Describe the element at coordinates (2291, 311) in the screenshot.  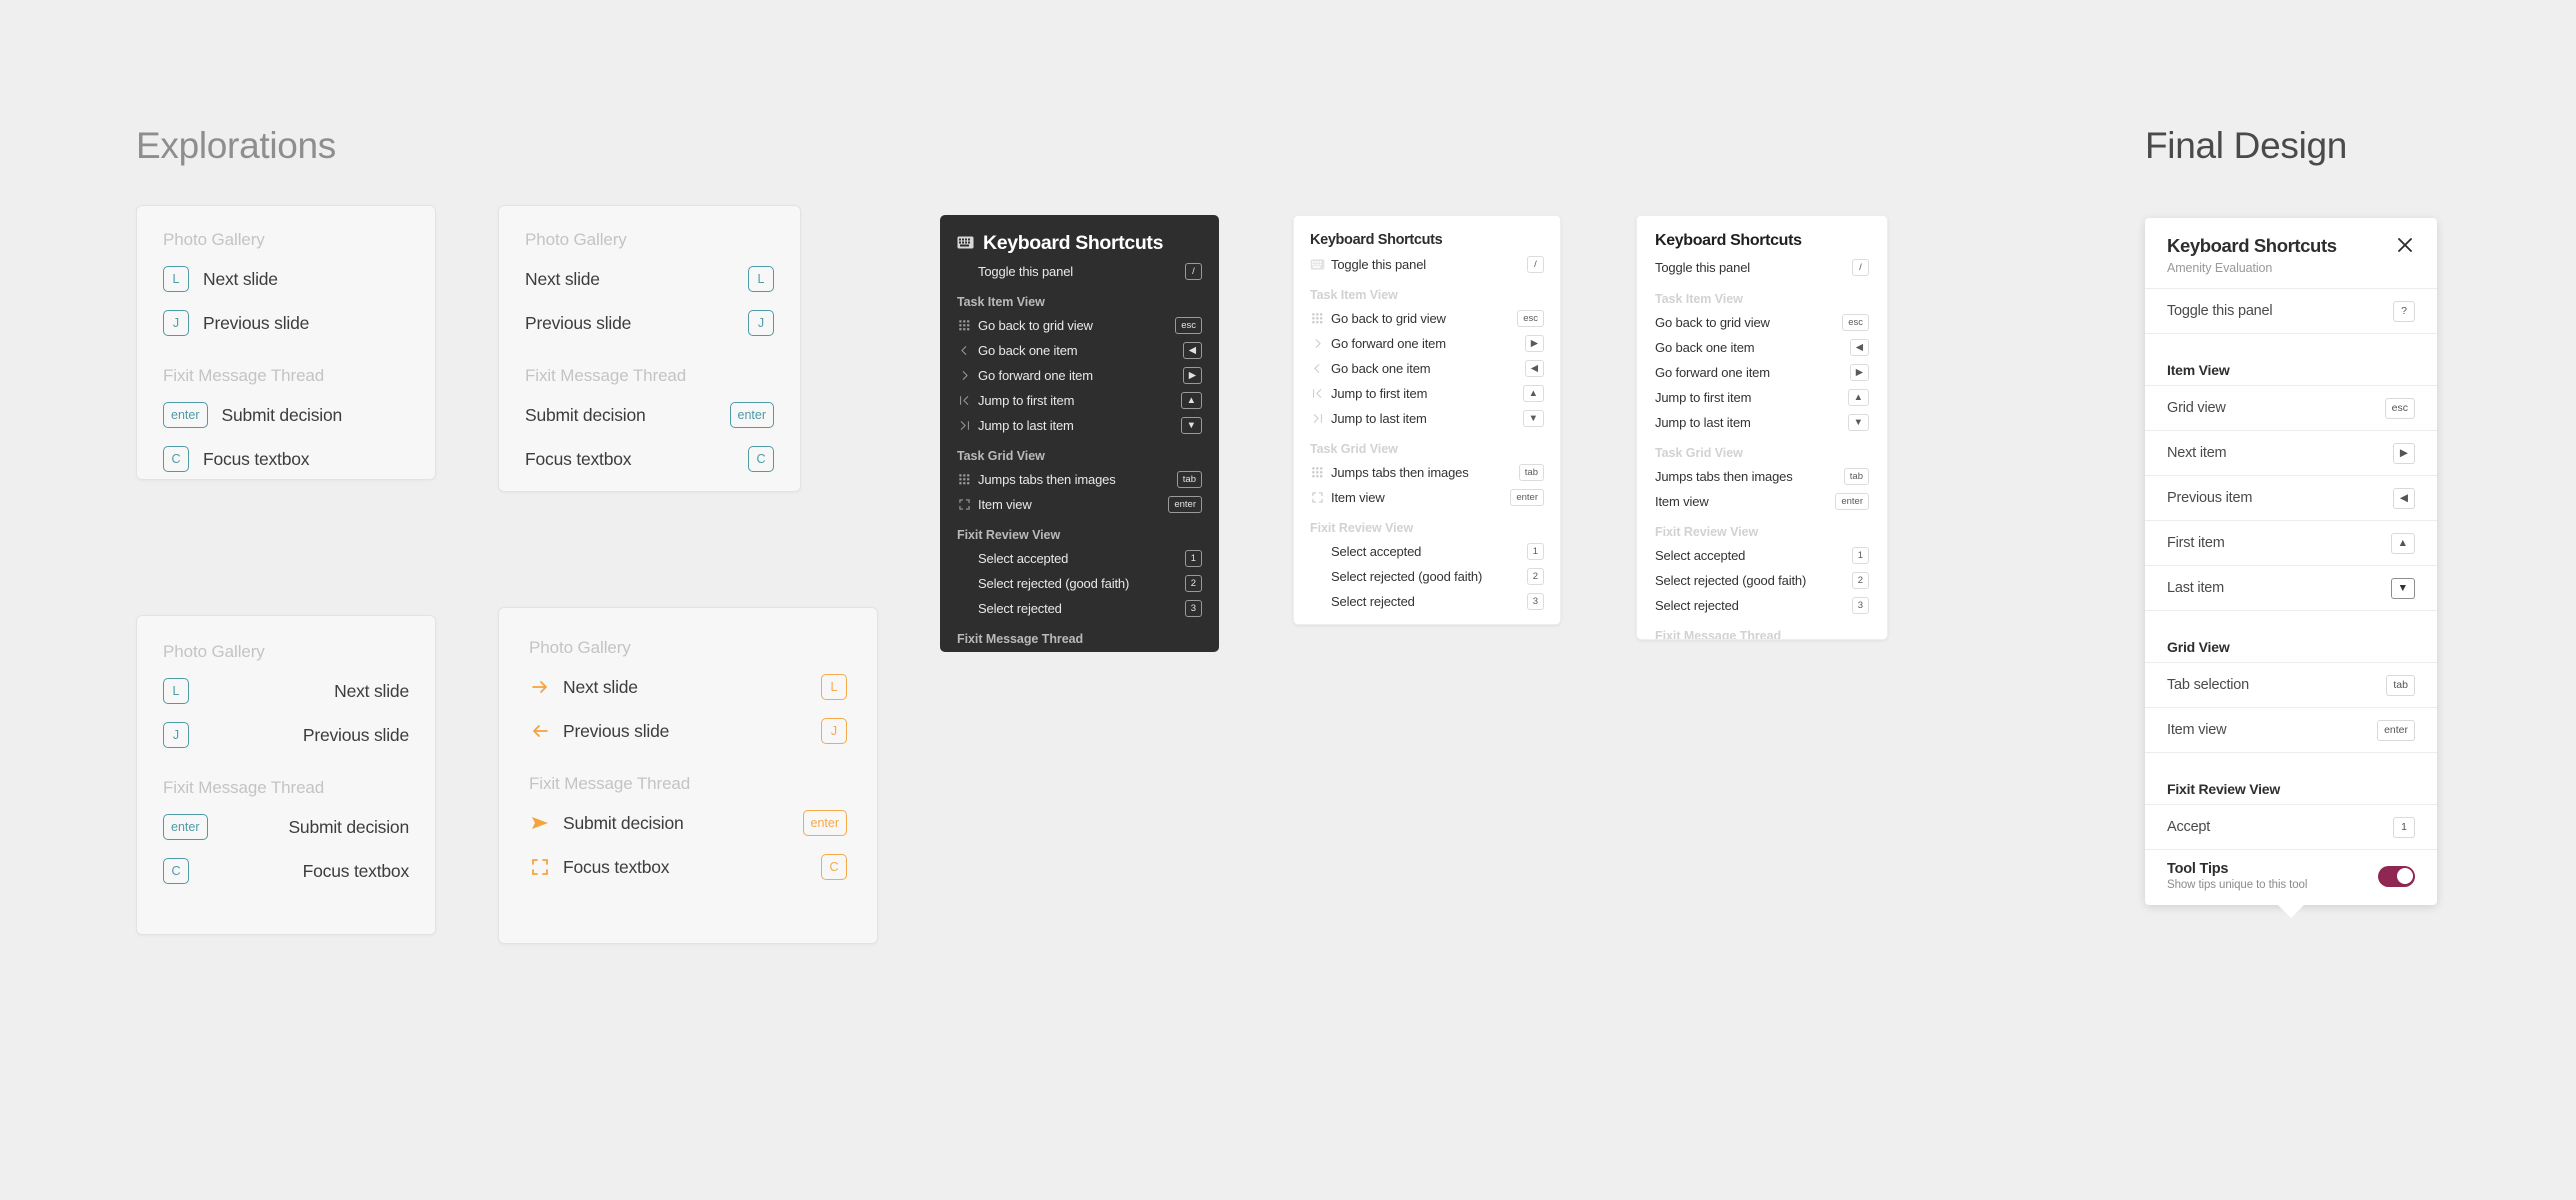
I see `final-toggle-panel-row: Toggle this panel ?` at that location.